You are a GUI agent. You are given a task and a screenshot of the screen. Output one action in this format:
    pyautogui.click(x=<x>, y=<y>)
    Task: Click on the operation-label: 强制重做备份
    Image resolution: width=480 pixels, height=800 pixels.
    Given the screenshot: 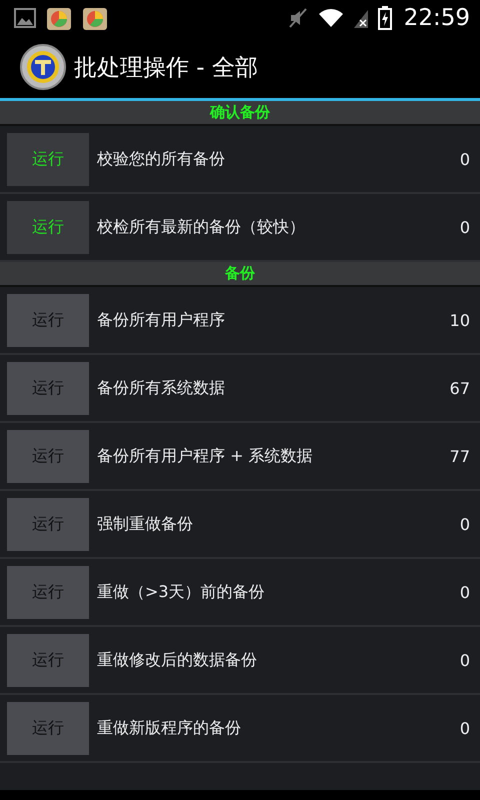 What is the action you would take?
    pyautogui.click(x=145, y=524)
    